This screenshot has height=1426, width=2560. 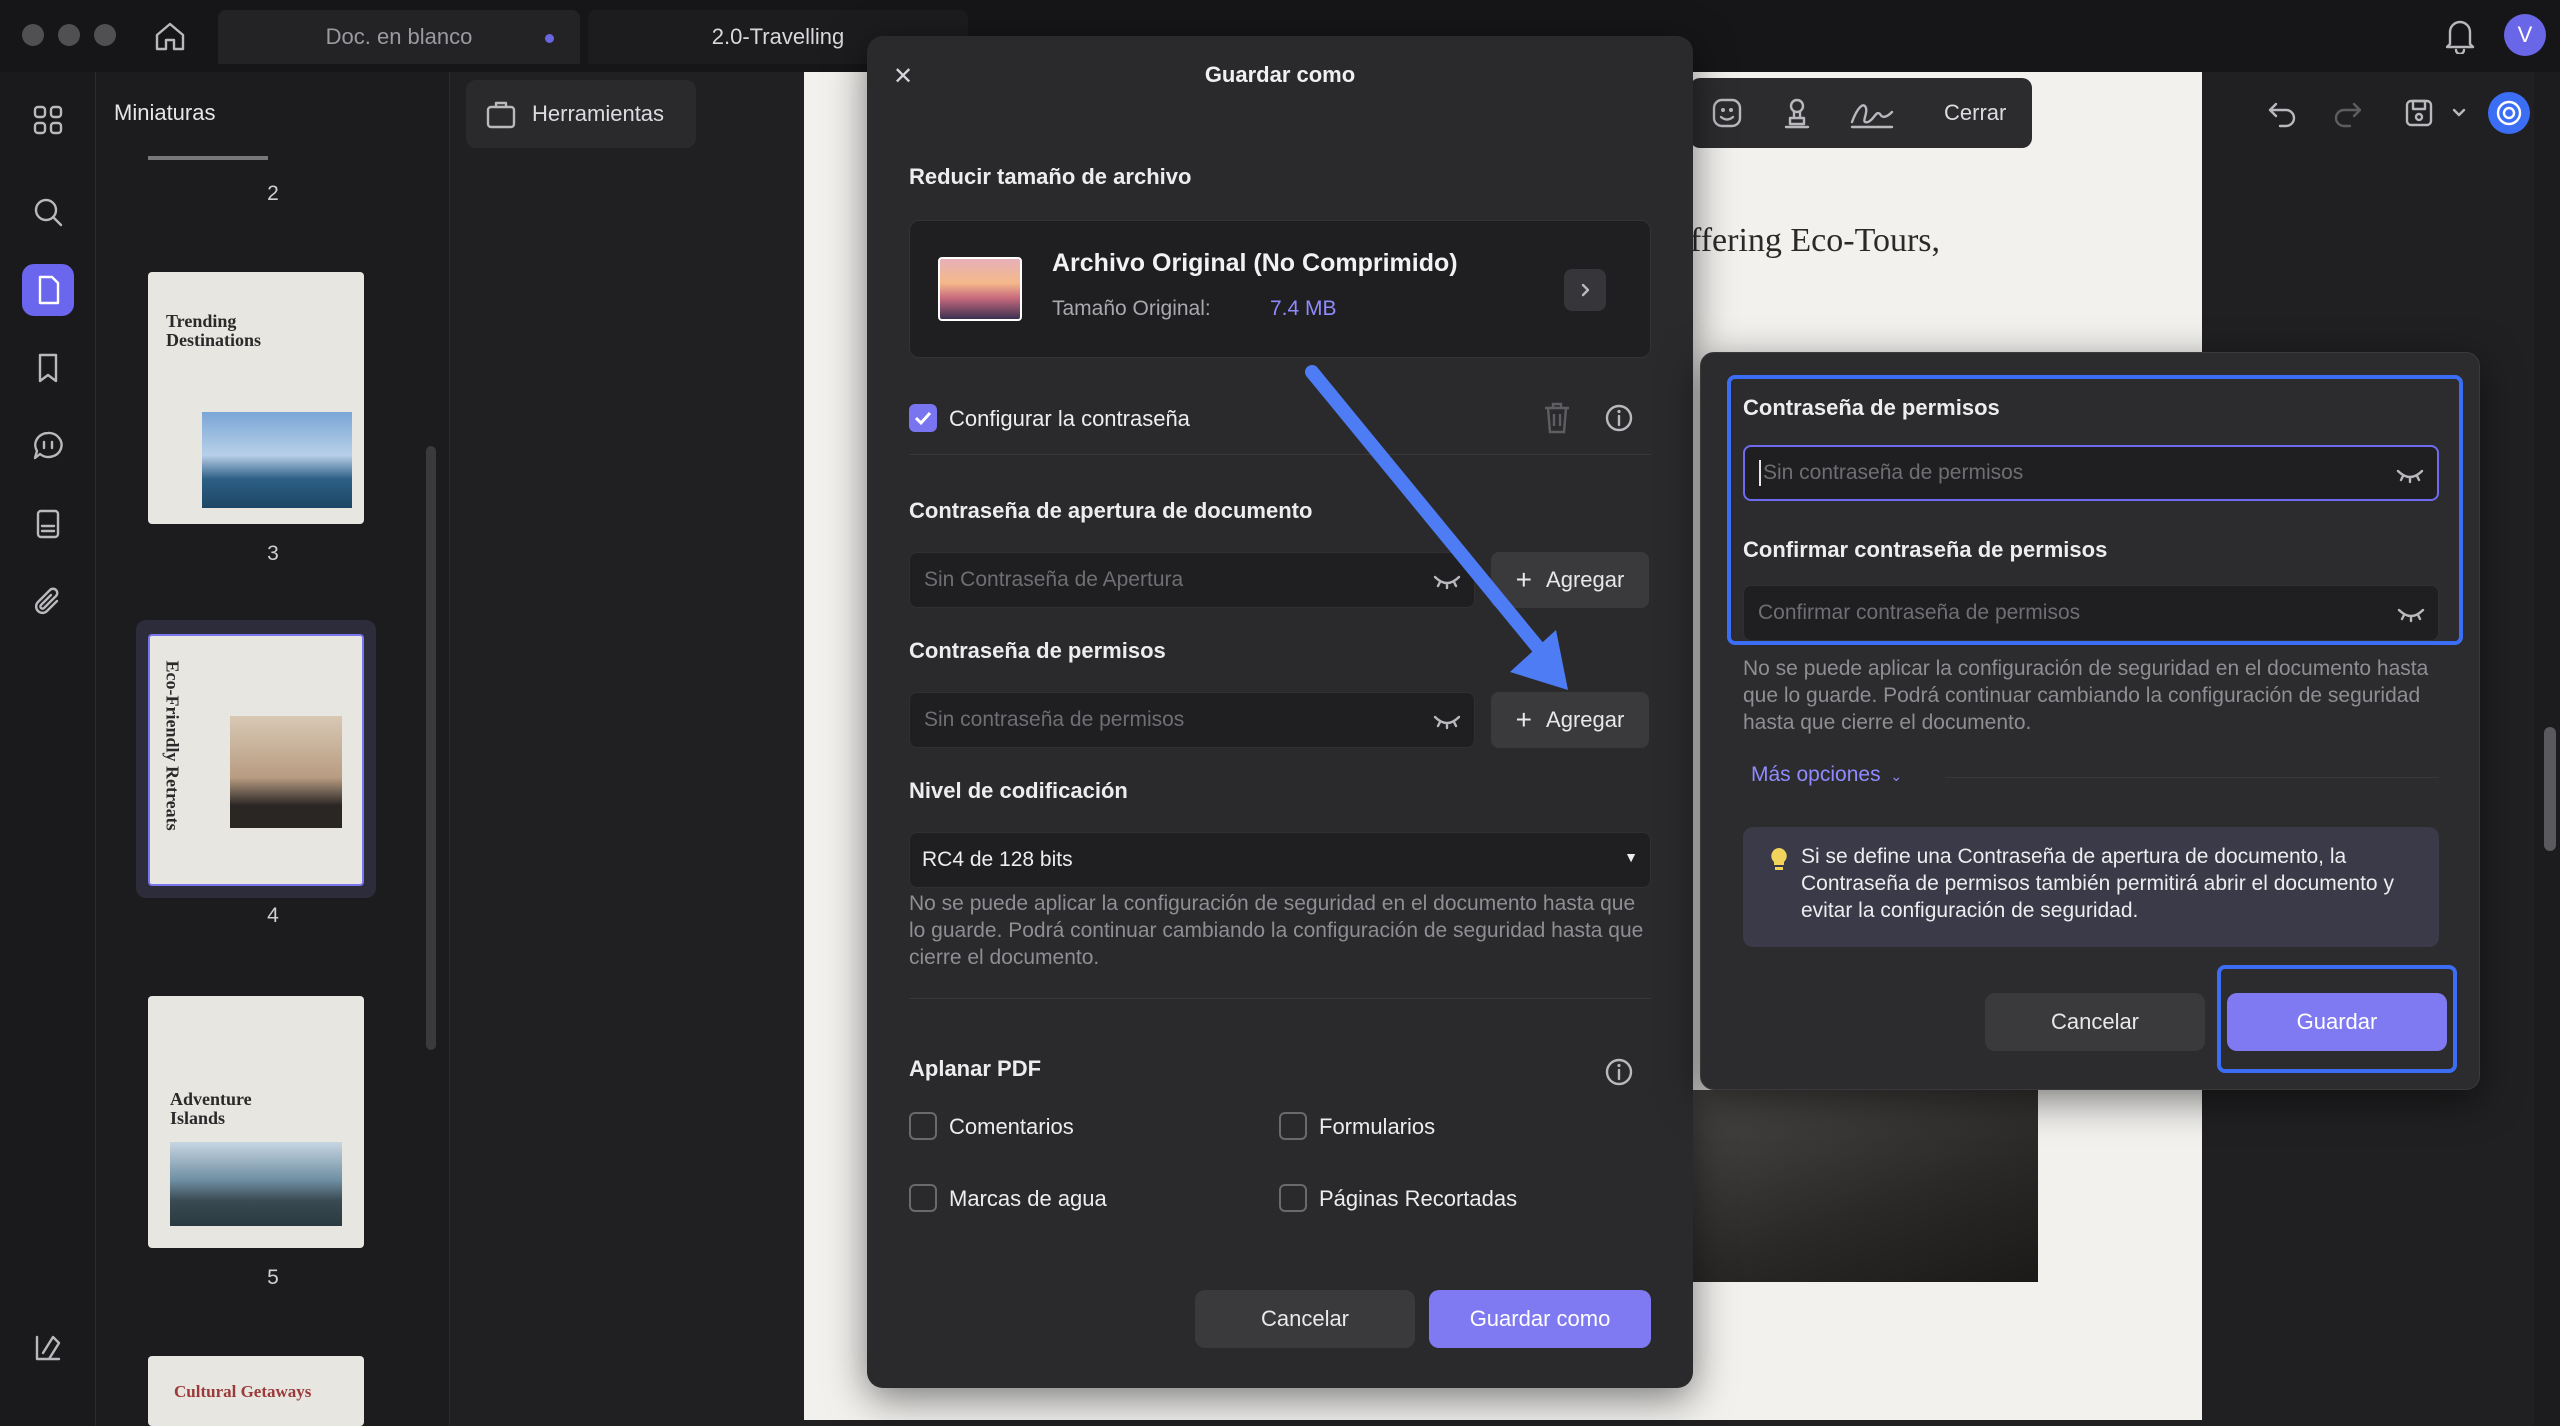 I want to click on page-6-thumbnail: Cultural Getaways, so click(x=256, y=1391).